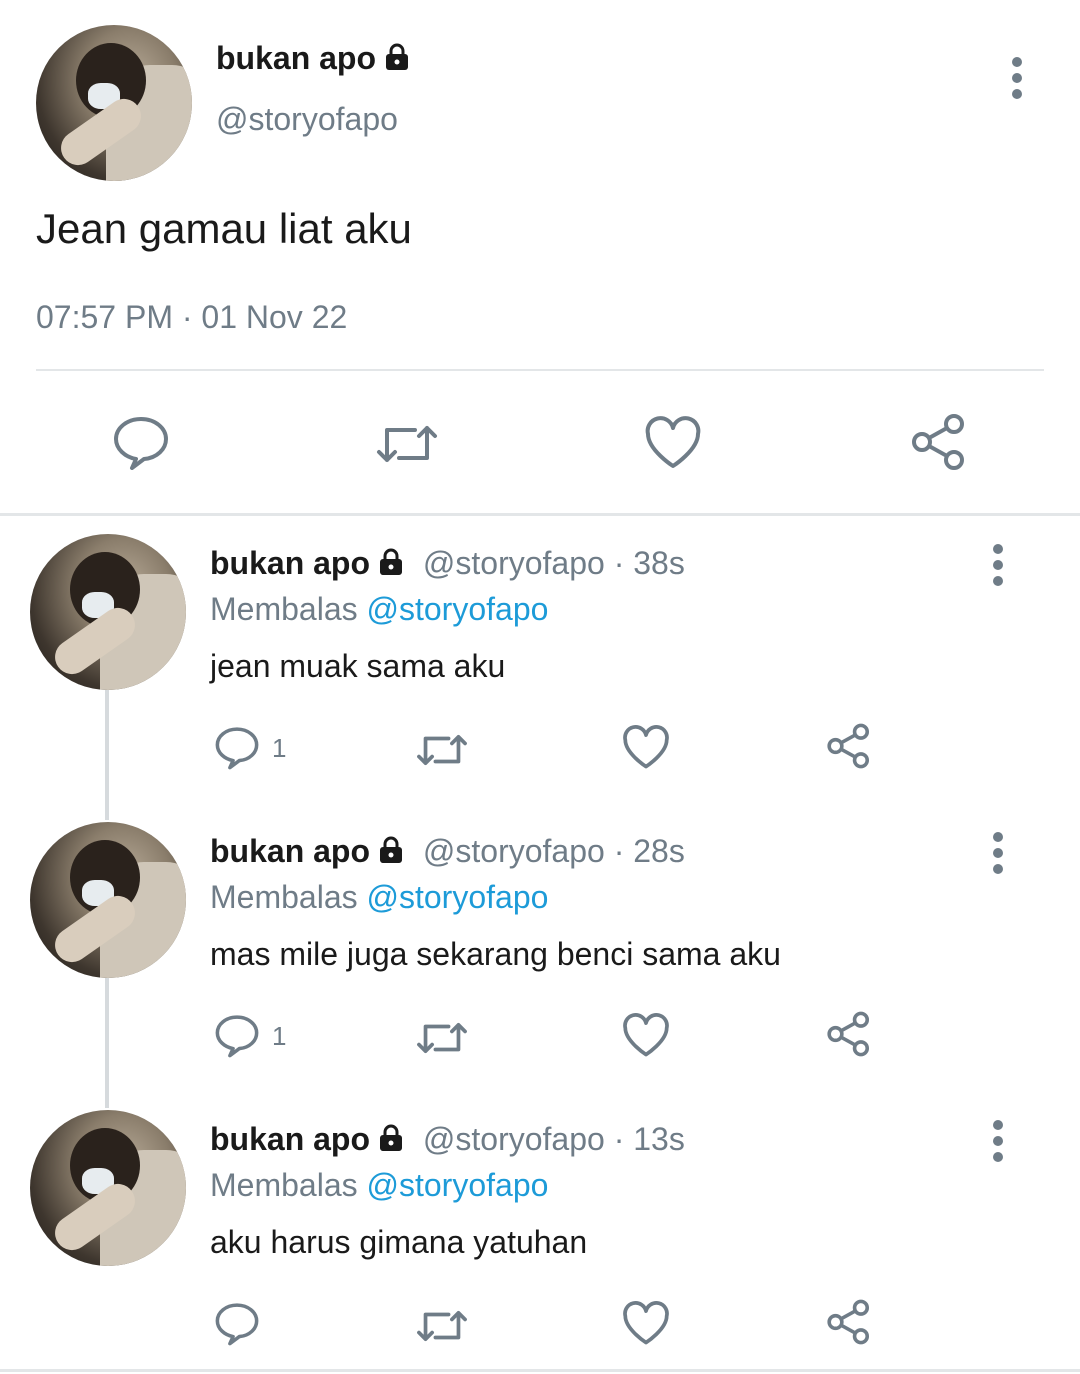  Describe the element at coordinates (495, 954) in the screenshot. I see `reply-text: mas mile juga sekarang benci sama aku` at that location.